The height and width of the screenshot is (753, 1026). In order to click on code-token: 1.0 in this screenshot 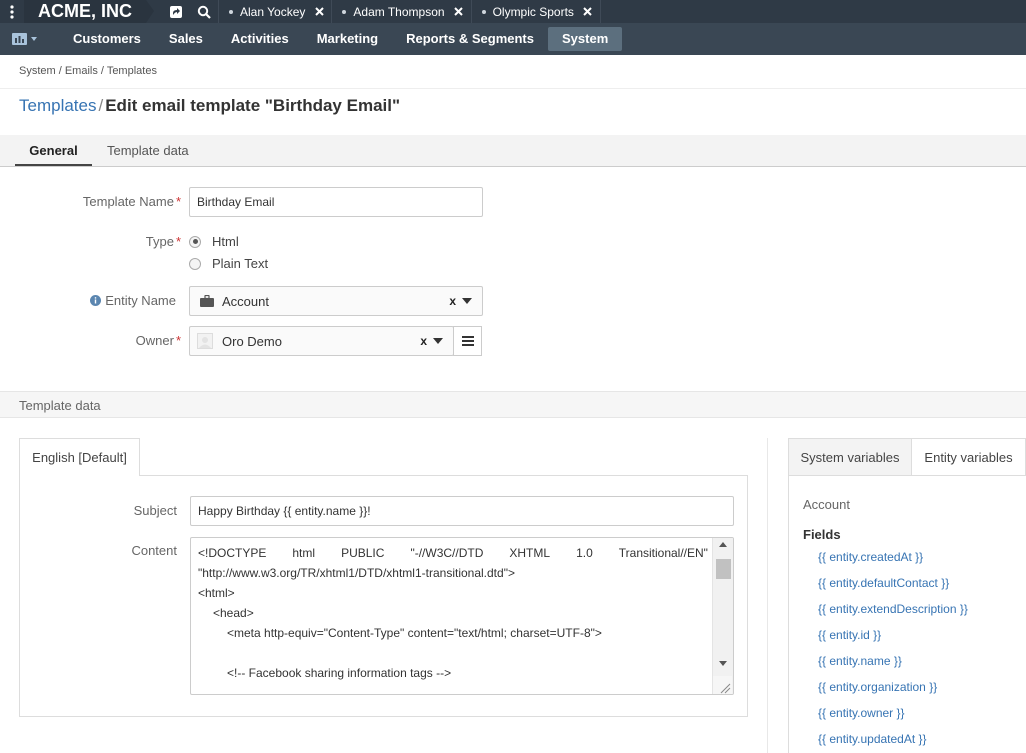, I will do `click(584, 553)`.